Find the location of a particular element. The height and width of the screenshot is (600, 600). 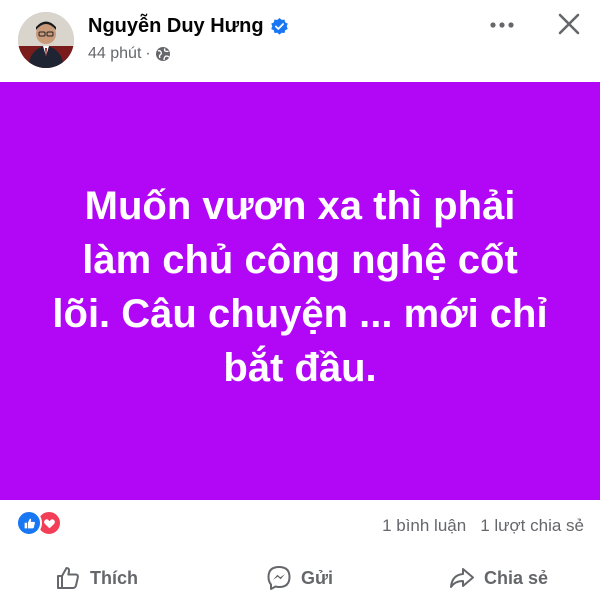

author-row: Nguyễn Duy Hưng is located at coordinates (188, 26).